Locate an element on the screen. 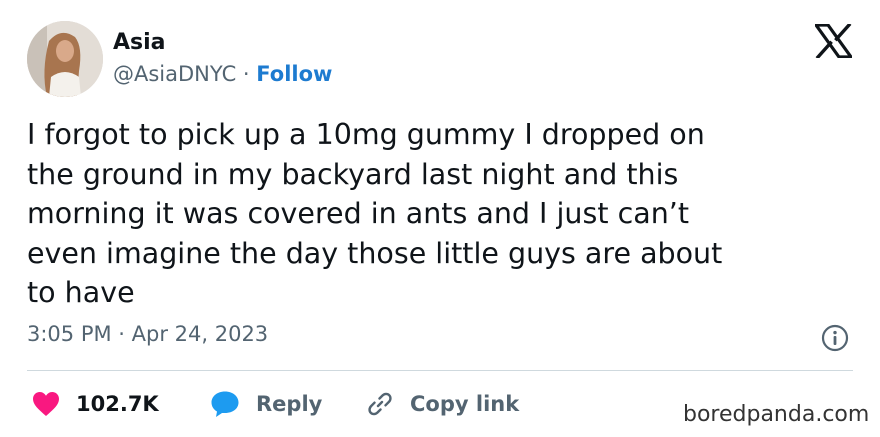 This screenshot has height=437, width=880. follow-button: Follow is located at coordinates (294, 74).